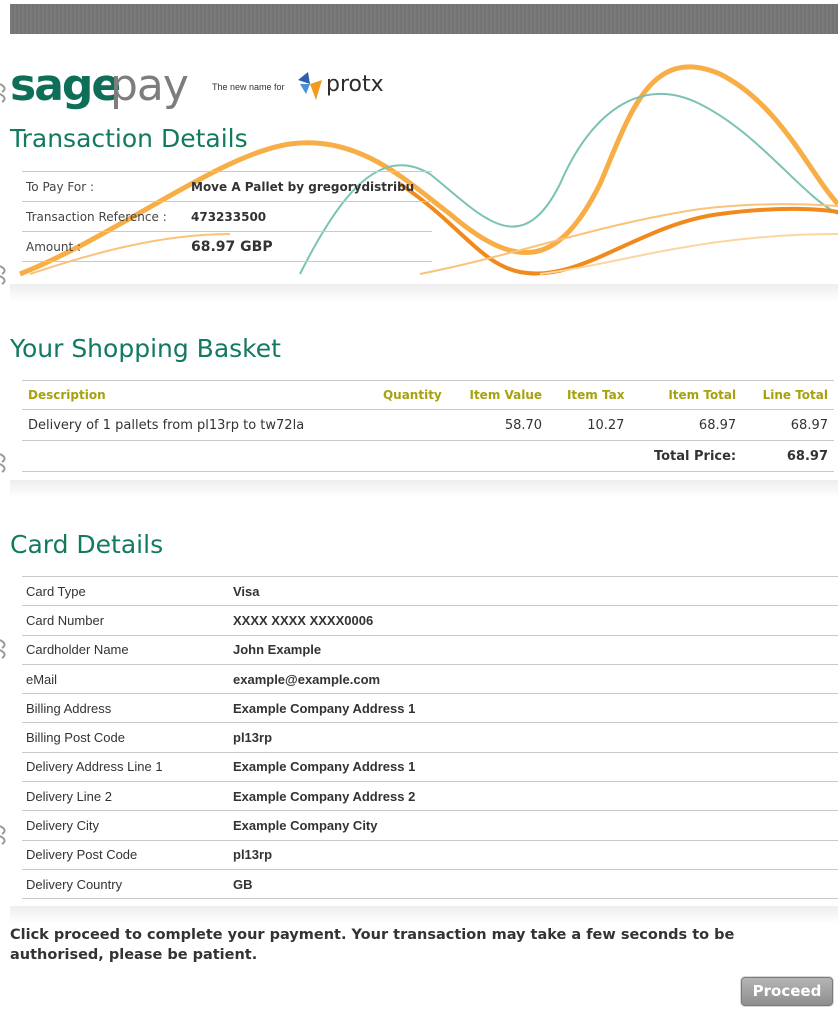  What do you see at coordinates (309, 186) in the screenshot?
I see `transaction-value: Move A Pallet by gregorydistribu` at bounding box center [309, 186].